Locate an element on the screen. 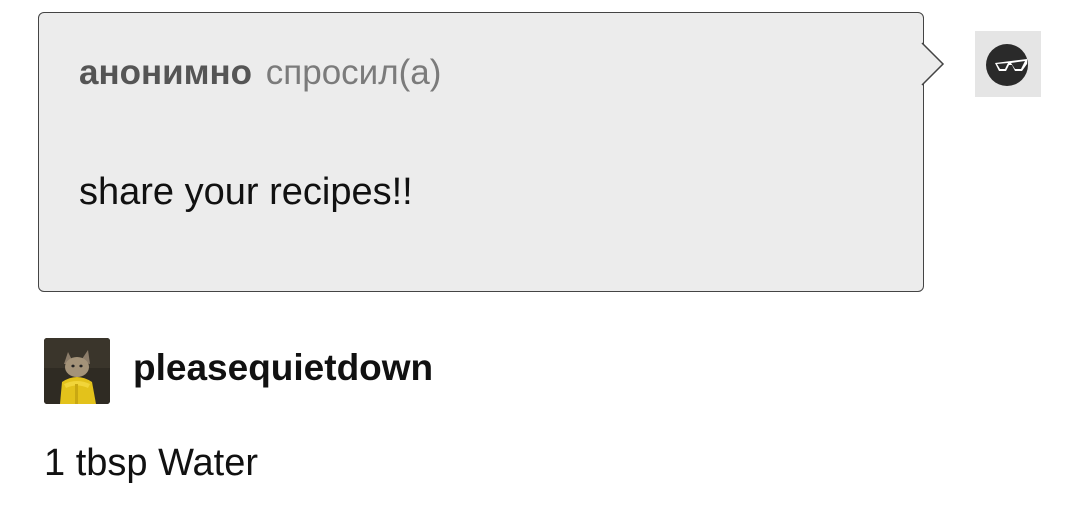 The height and width of the screenshot is (511, 1080). asker-name: анонимно is located at coordinates (165, 72).